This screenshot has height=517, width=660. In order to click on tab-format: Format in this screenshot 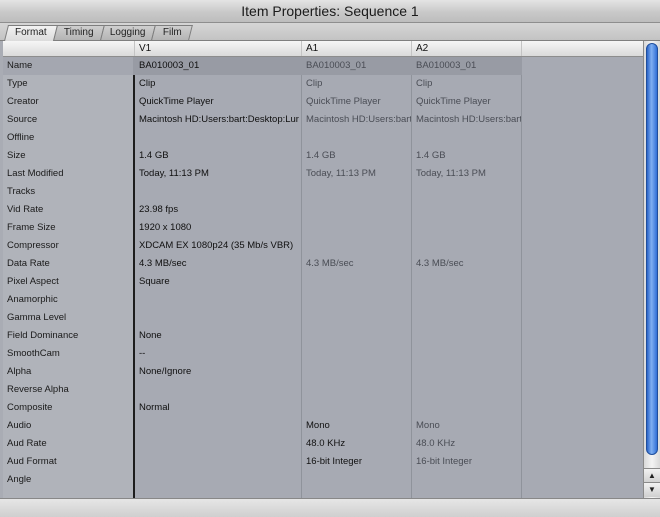, I will do `click(31, 33)`.